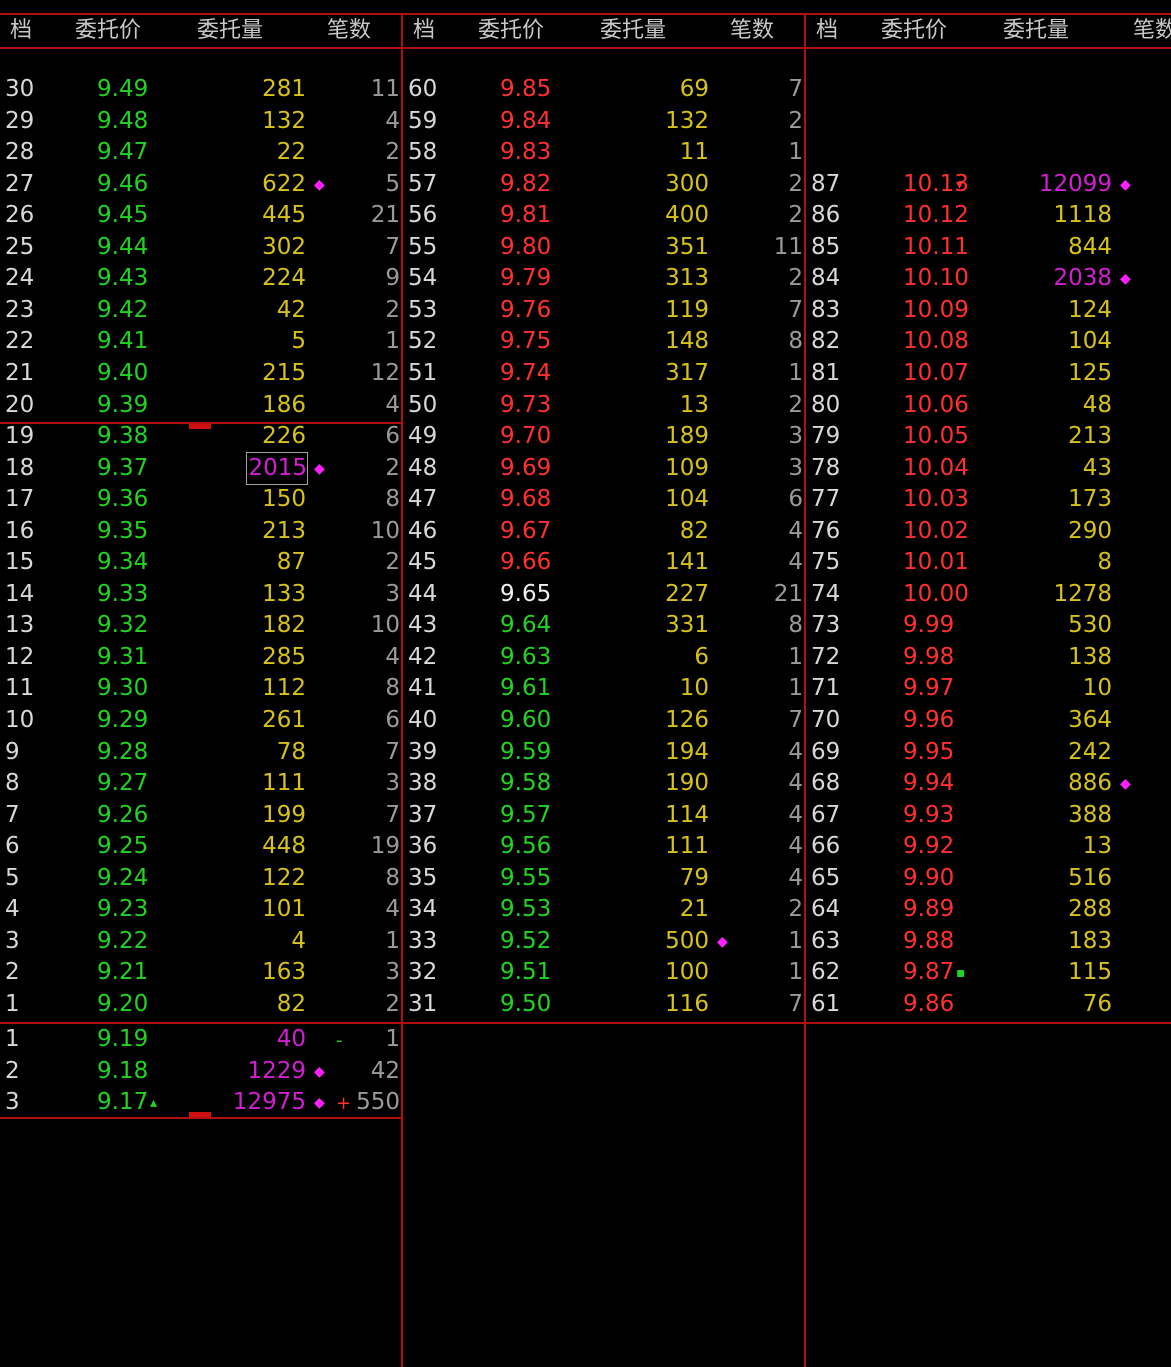  Describe the element at coordinates (1054, 310) in the screenshot. I see `order-row-vol: 124` at that location.